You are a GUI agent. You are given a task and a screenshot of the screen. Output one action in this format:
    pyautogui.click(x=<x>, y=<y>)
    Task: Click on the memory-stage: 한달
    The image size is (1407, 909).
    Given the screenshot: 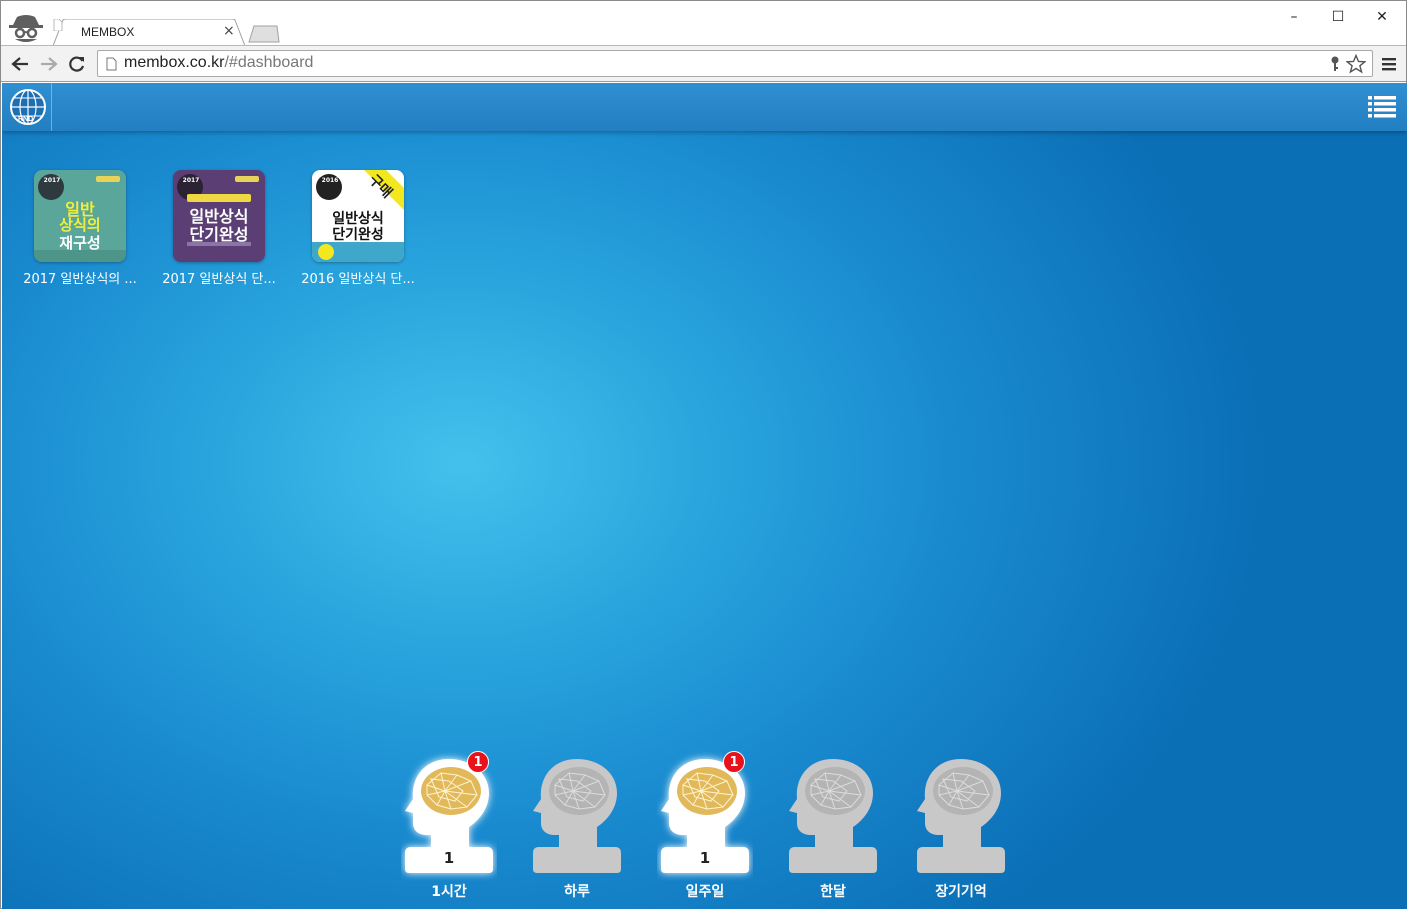 What is the action you would take?
    pyautogui.click(x=833, y=826)
    